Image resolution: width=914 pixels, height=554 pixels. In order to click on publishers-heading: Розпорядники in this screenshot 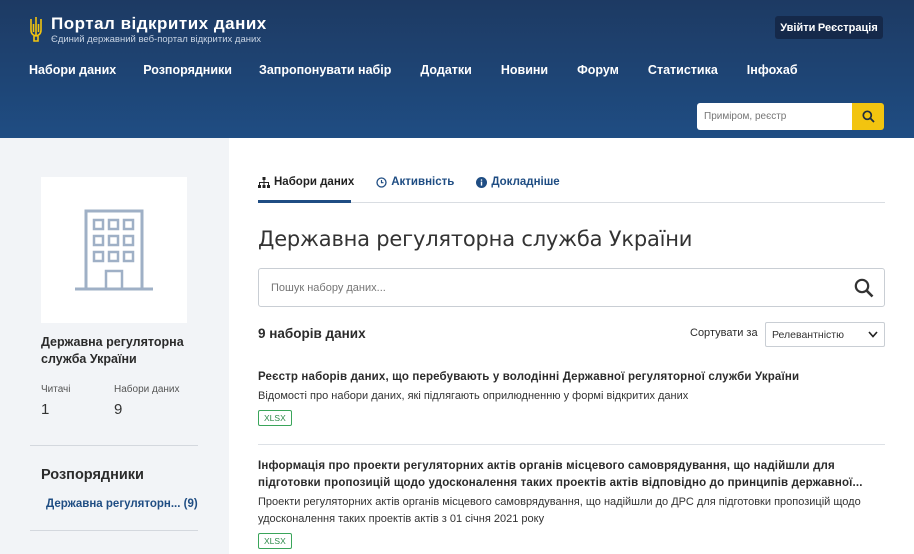, I will do `click(92, 475)`.